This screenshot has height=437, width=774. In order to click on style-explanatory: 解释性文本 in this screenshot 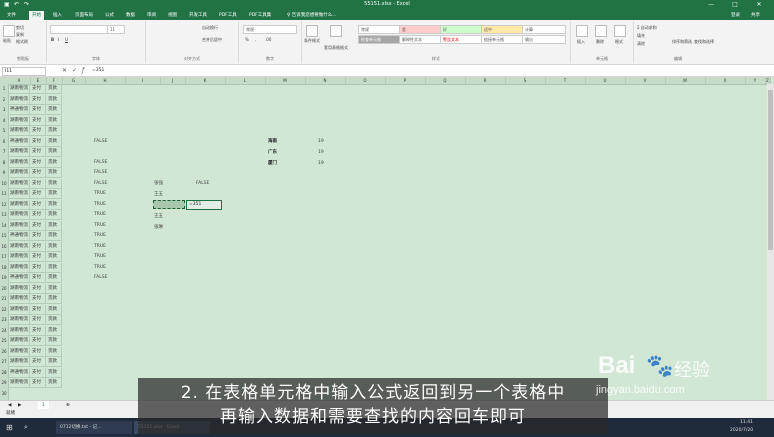, I will do `click(421, 39)`.